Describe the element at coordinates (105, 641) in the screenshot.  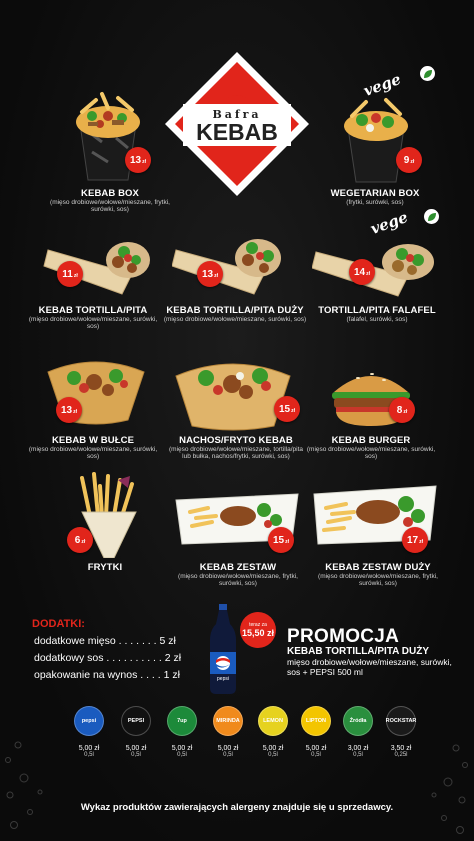
I see `dodatki-row: dodatkowe mięso . . . . . . . 5 zł` at that location.